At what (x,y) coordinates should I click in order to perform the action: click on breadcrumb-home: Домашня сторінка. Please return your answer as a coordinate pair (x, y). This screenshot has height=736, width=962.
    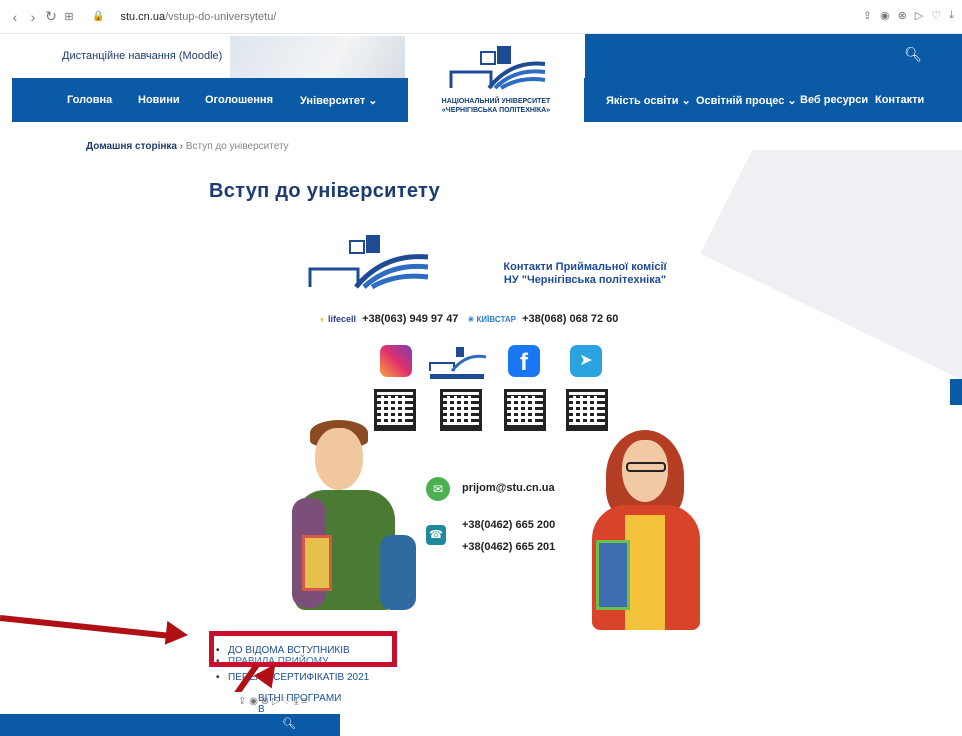
    Looking at the image, I should click on (131, 146).